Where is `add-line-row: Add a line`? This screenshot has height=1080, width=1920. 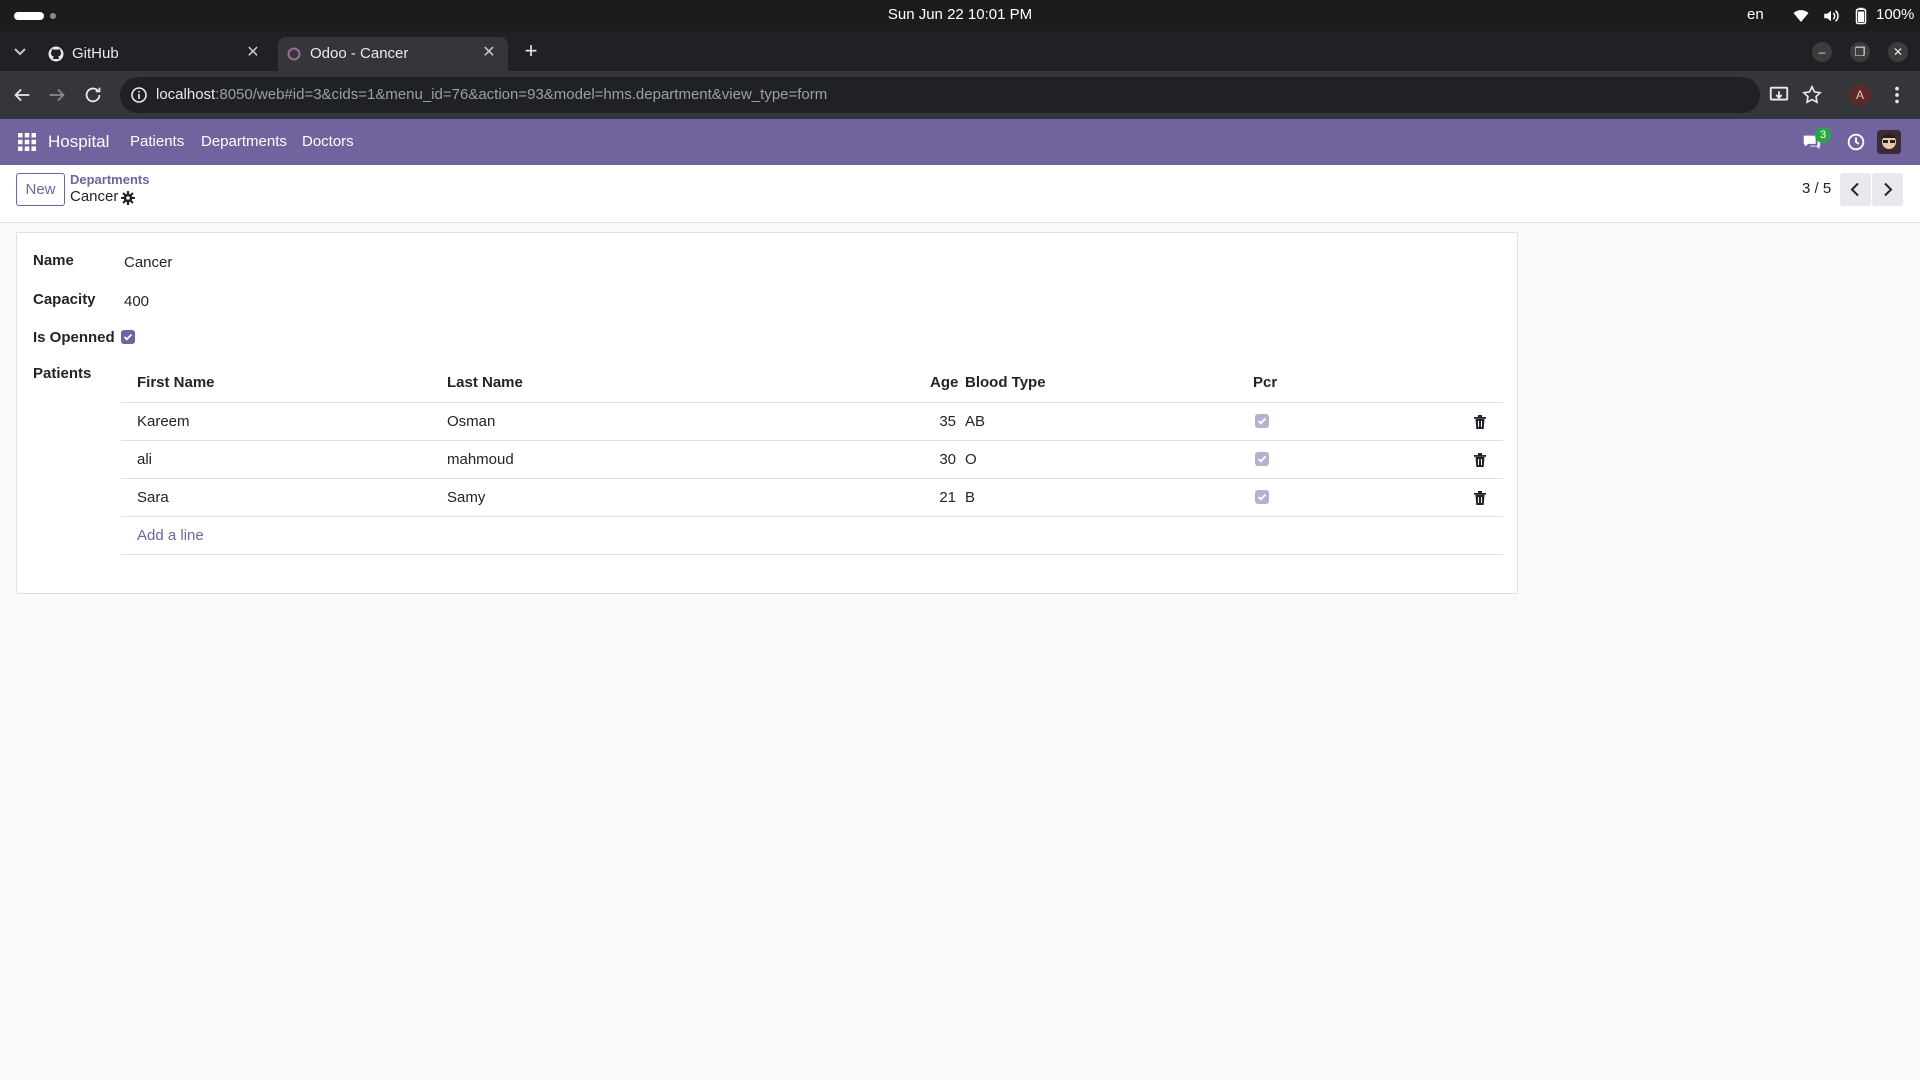
add-line-row: Add a line is located at coordinates (812, 536).